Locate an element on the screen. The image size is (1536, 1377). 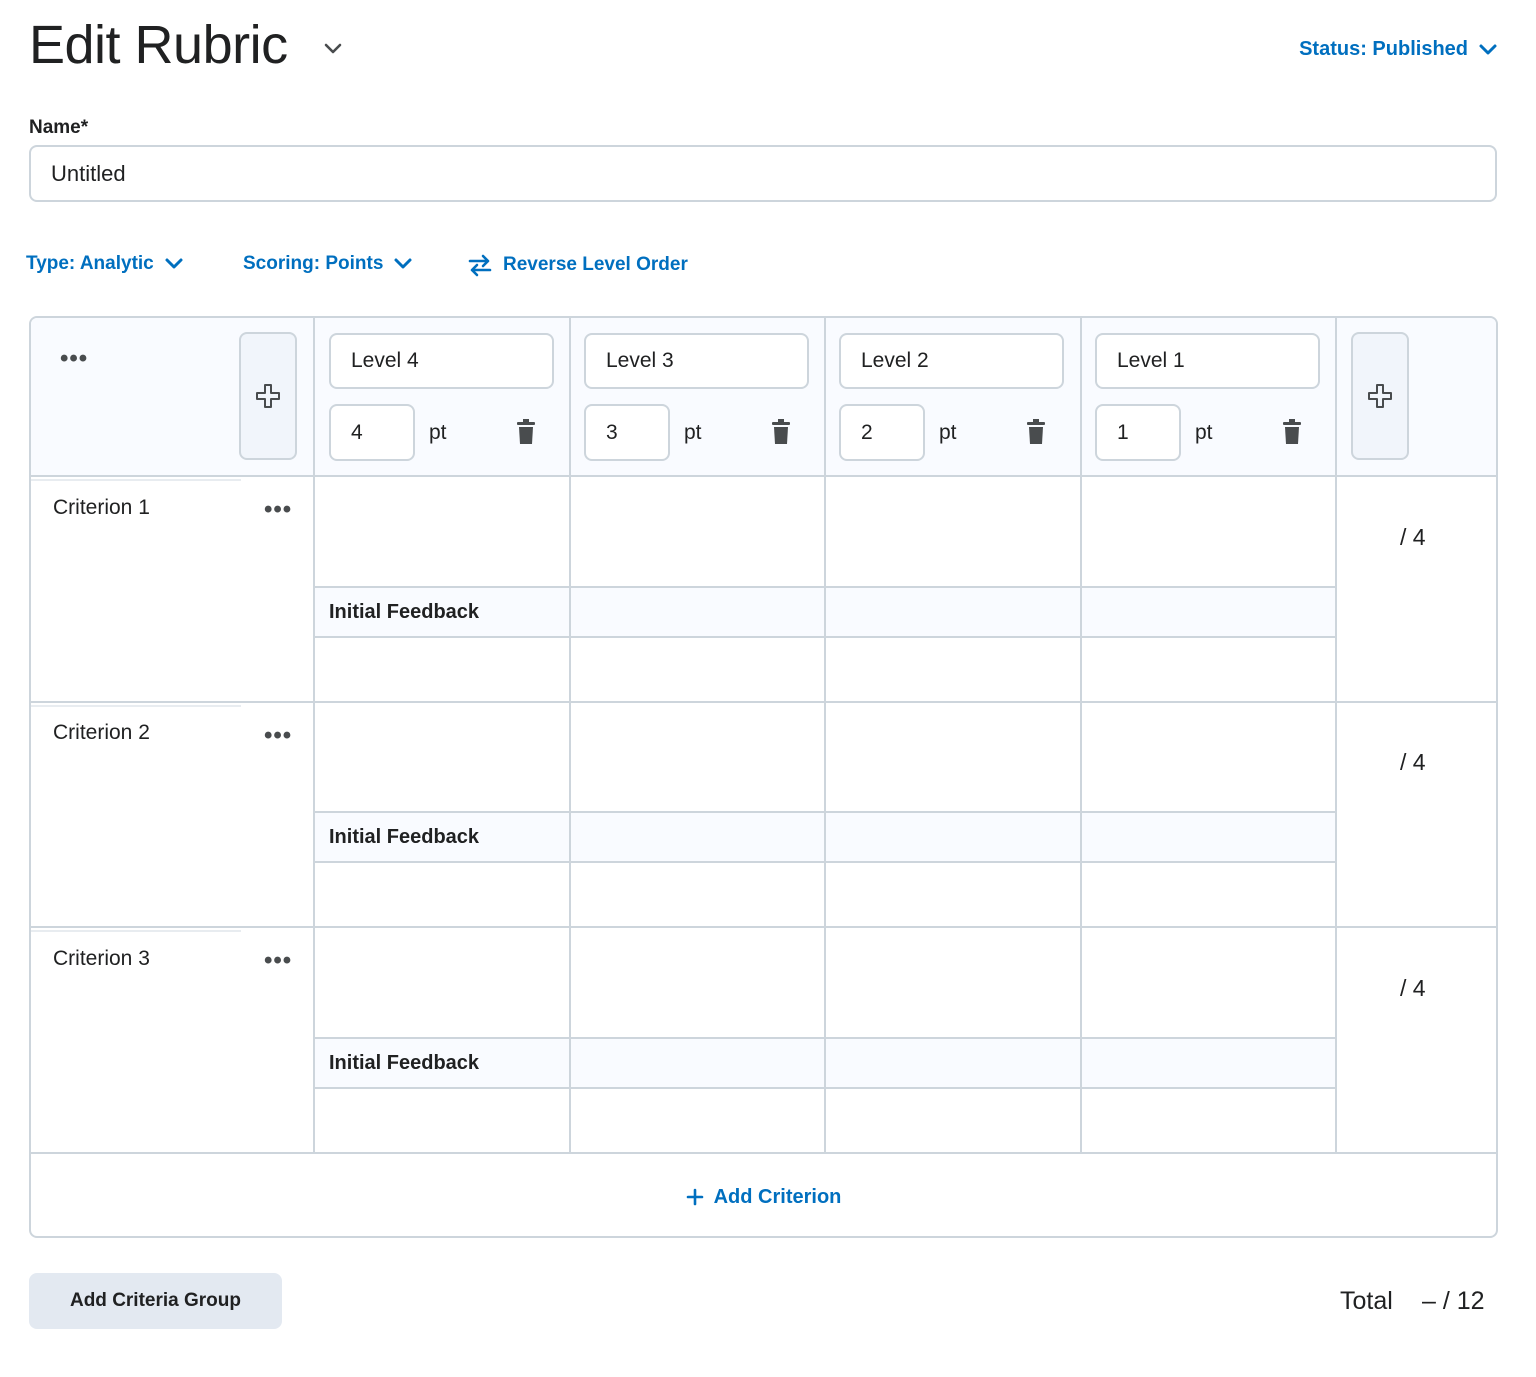
title-menu-chevron-icon is located at coordinates (333, 48).